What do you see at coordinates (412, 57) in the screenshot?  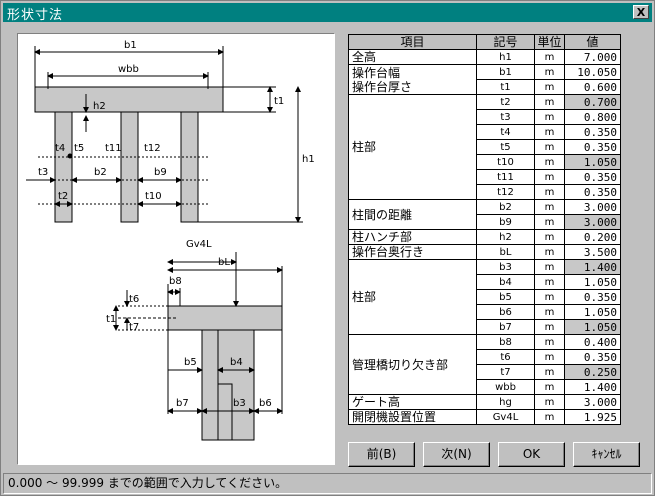 I see `item-label: 全高` at bounding box center [412, 57].